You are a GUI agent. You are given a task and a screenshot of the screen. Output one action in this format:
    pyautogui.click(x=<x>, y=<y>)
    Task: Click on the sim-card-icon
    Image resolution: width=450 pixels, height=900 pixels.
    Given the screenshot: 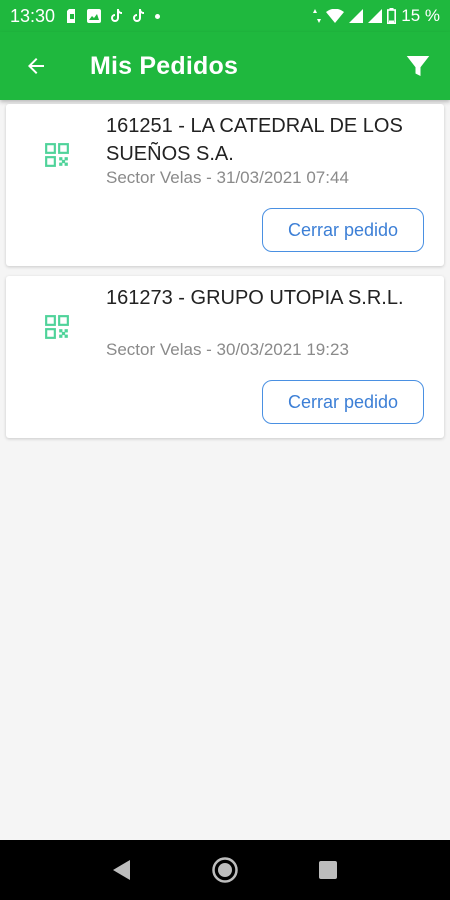 What is the action you would take?
    pyautogui.click(x=71, y=16)
    